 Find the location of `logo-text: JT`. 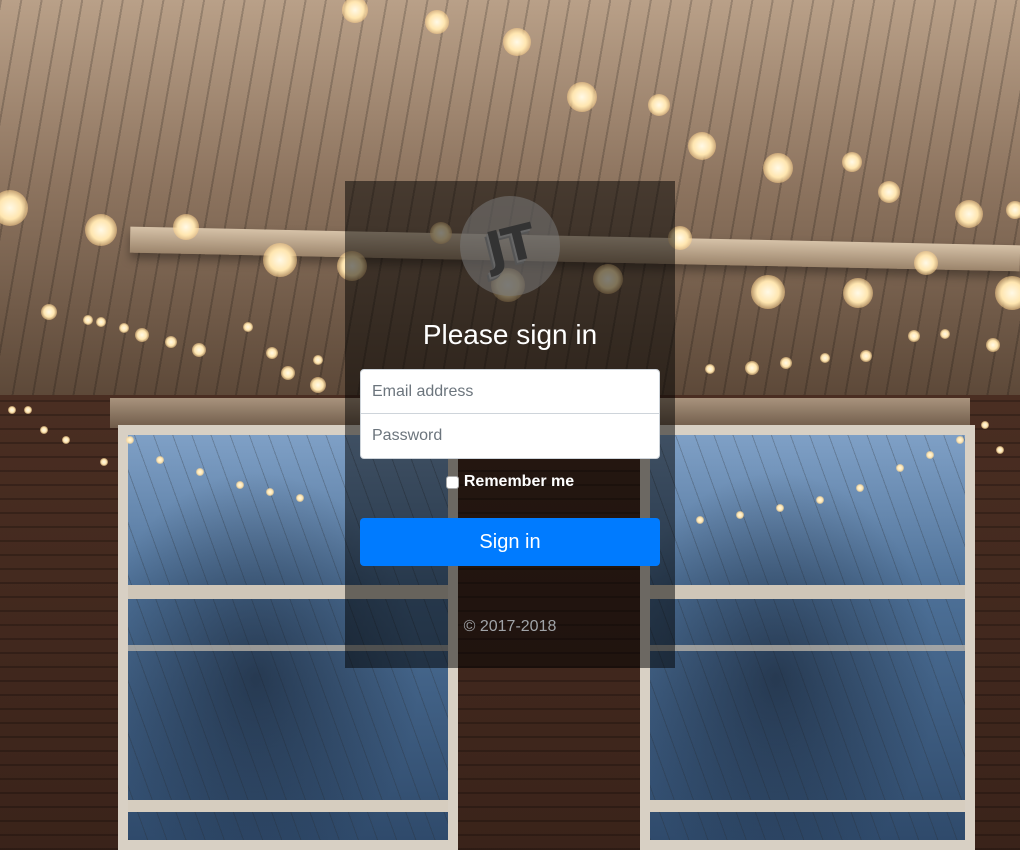

logo-text: JT is located at coordinates (510, 246).